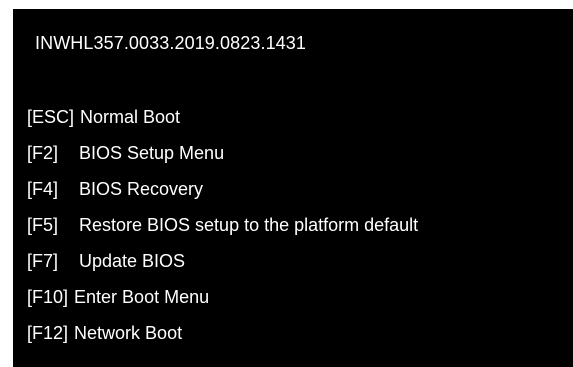 The width and height of the screenshot is (573, 367). I want to click on menu-item-normal-boot: [ESC] Normal Boot, so click(222, 117).